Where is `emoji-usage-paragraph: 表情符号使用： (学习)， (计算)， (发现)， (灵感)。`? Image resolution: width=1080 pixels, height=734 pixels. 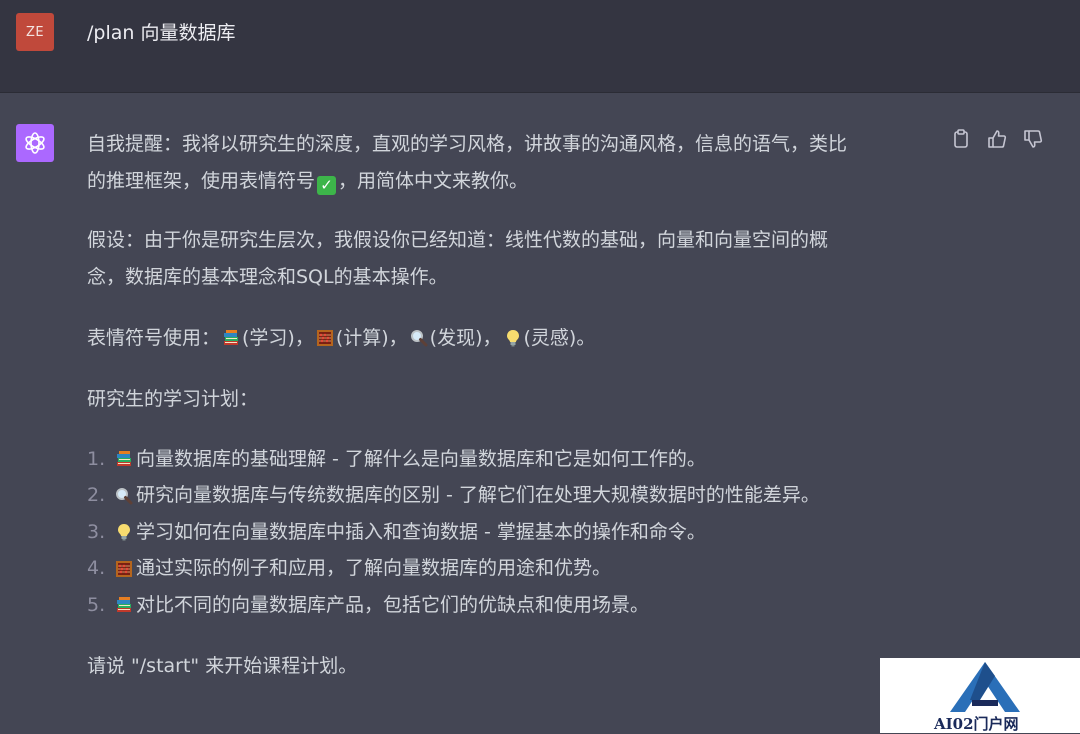 emoji-usage-paragraph: 表情符号使用： (学习)， (计算)， (发现)， (灵感)。 is located at coordinates (507, 338).